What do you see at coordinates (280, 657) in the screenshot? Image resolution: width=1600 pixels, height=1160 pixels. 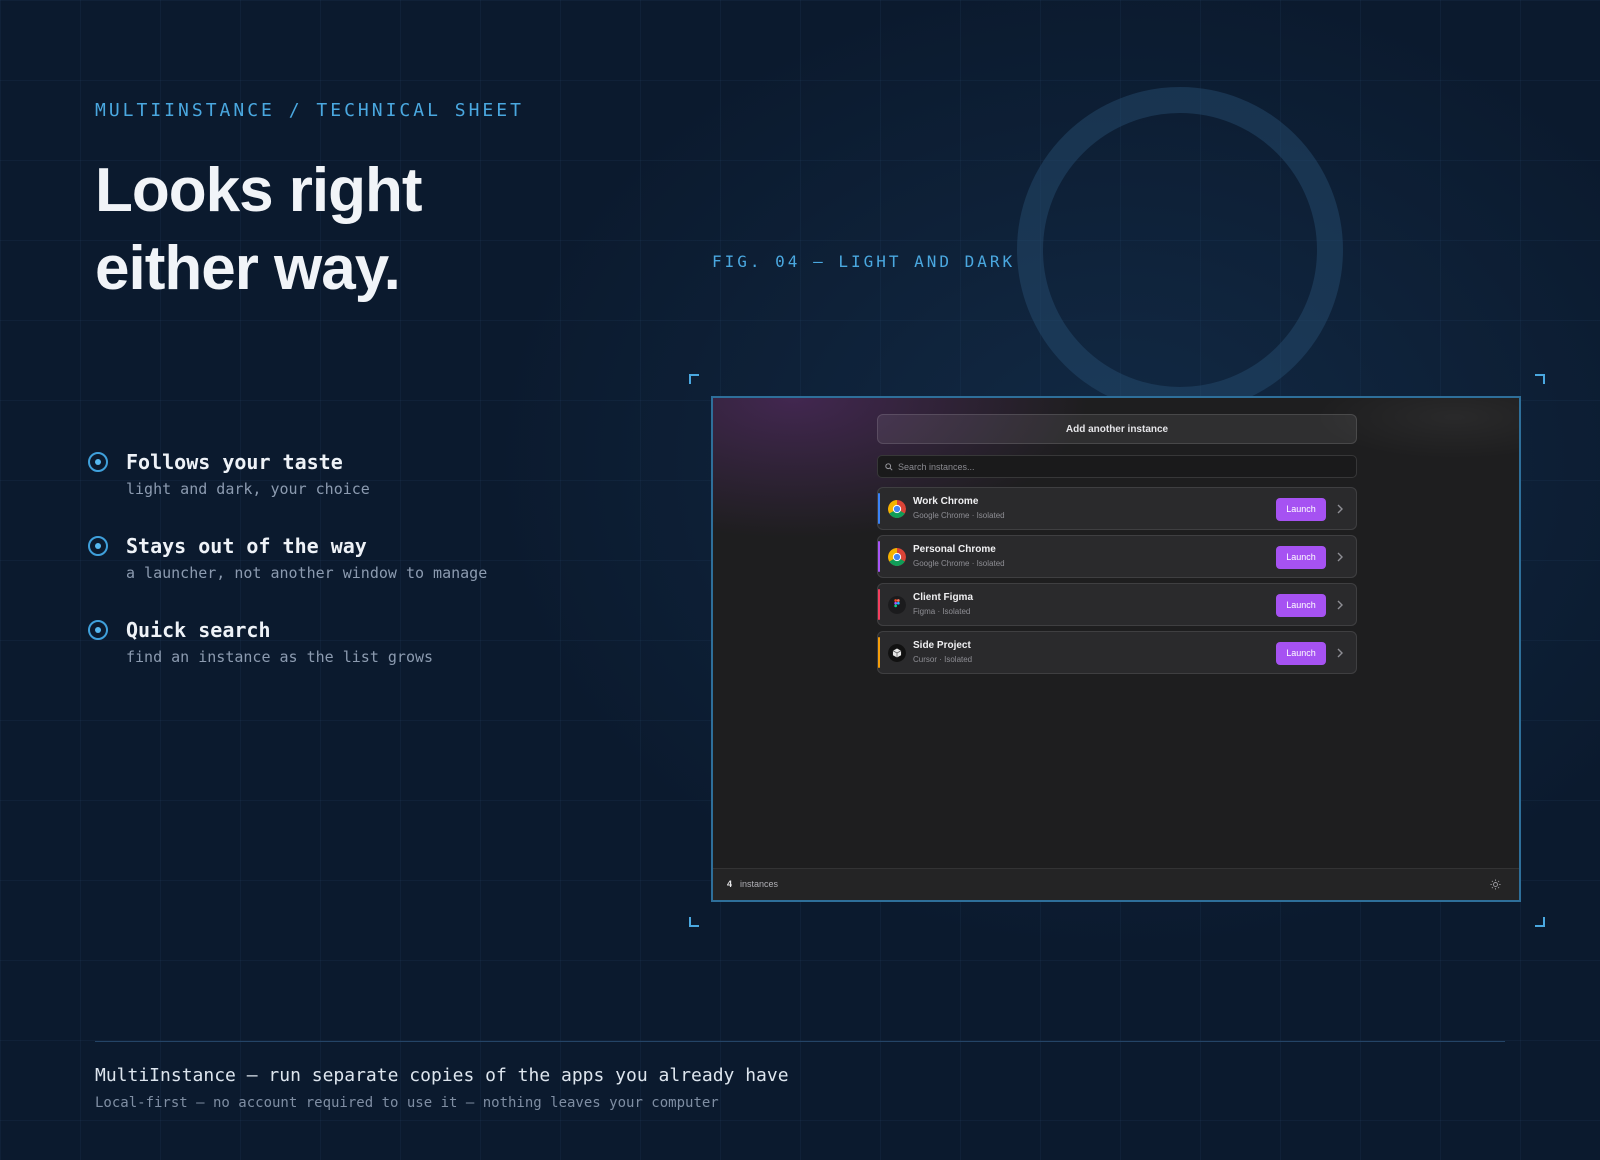 I see `feature-subtitle: find an instance as the list grows` at bounding box center [280, 657].